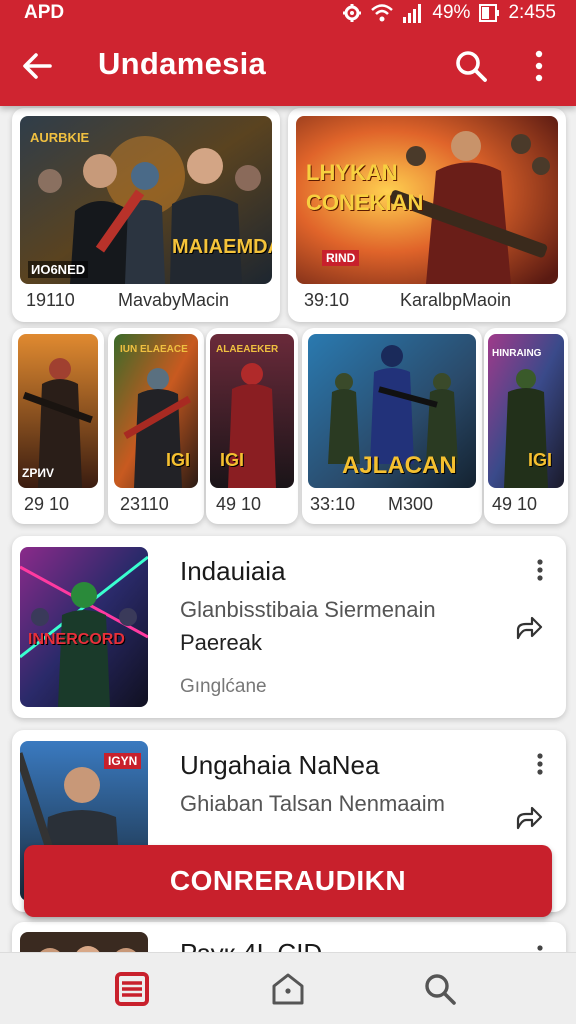 Image resolution: width=576 pixels, height=1024 pixels. Describe the element at coordinates (288, 881) in the screenshot. I see `primary-action-button: CONRERAUDIKN` at that location.